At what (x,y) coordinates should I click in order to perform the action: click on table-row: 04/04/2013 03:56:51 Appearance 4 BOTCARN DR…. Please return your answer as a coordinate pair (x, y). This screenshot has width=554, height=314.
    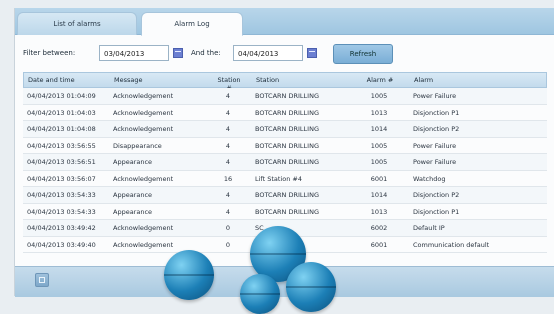
    Looking at the image, I should click on (285, 162).